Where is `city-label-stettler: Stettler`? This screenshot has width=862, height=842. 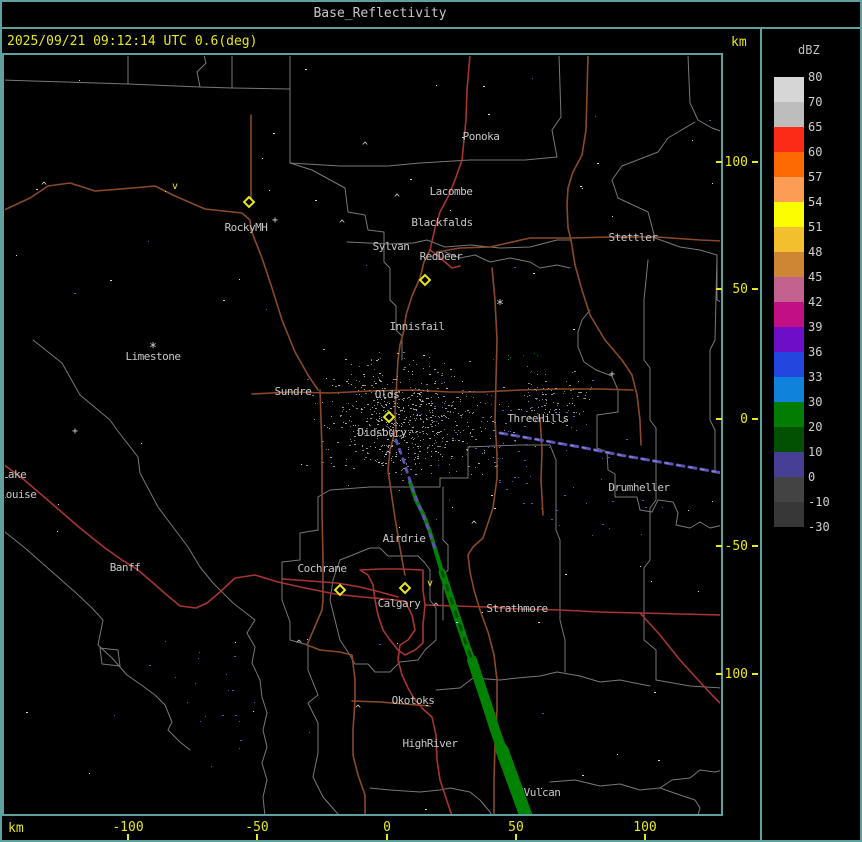 city-label-stettler: Stettler is located at coordinates (634, 237).